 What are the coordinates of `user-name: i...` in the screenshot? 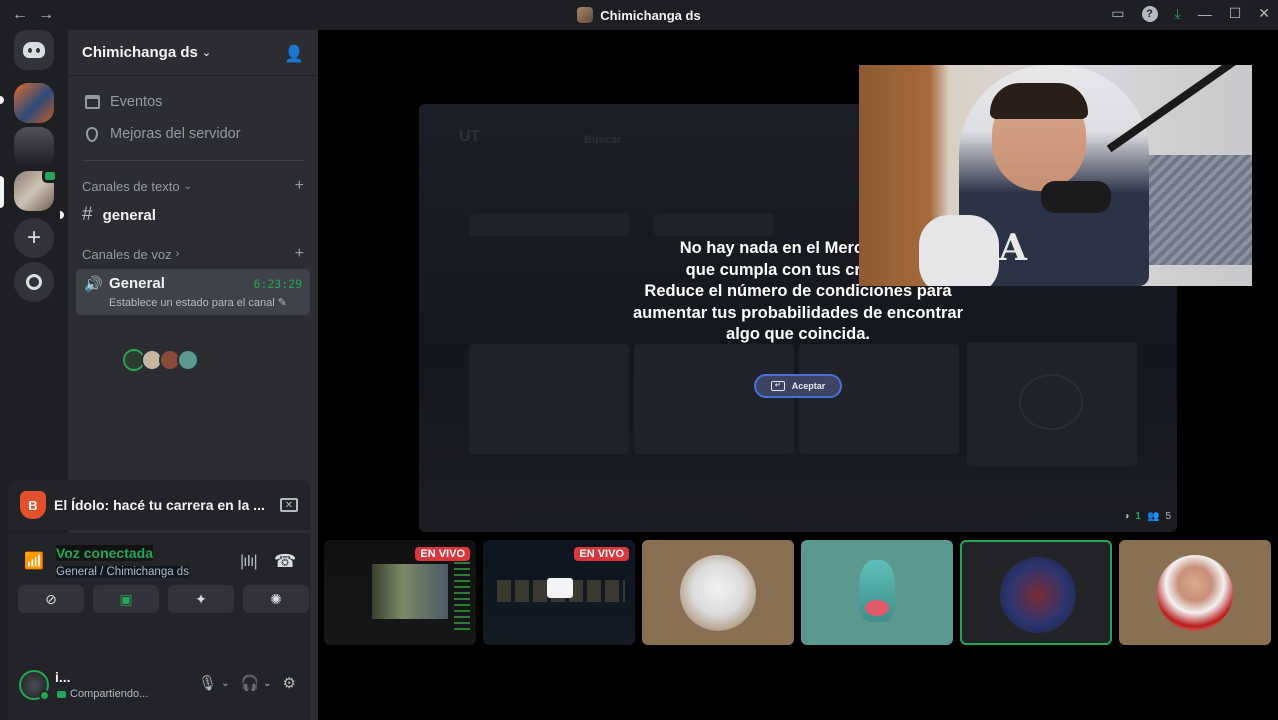 It's located at (63, 677).